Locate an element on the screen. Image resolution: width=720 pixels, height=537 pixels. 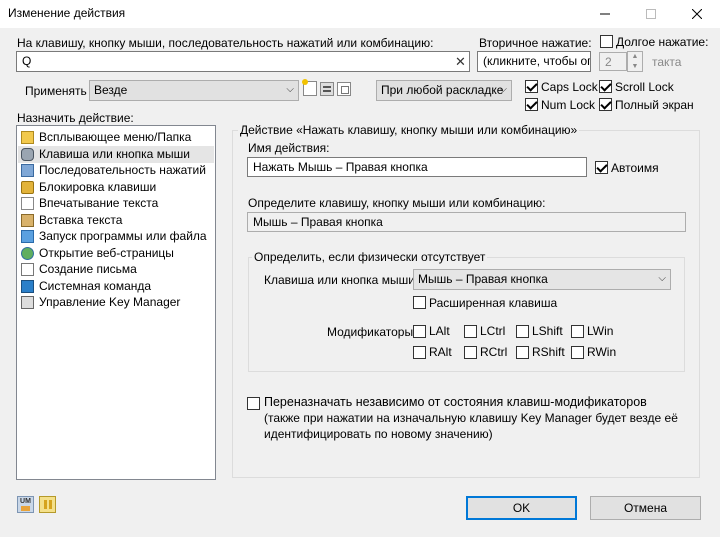
key-input: Q is located at coordinates (243, 61).